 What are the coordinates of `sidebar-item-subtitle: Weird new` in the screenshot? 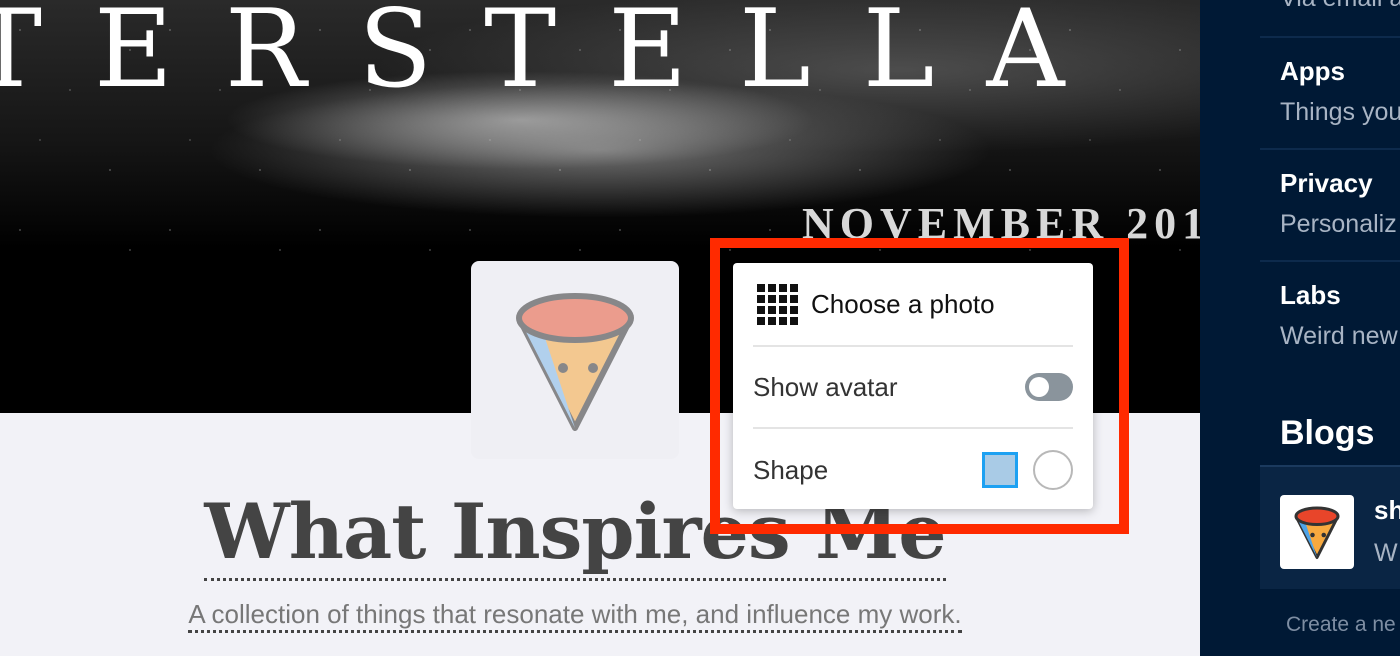 It's located at (1339, 336).